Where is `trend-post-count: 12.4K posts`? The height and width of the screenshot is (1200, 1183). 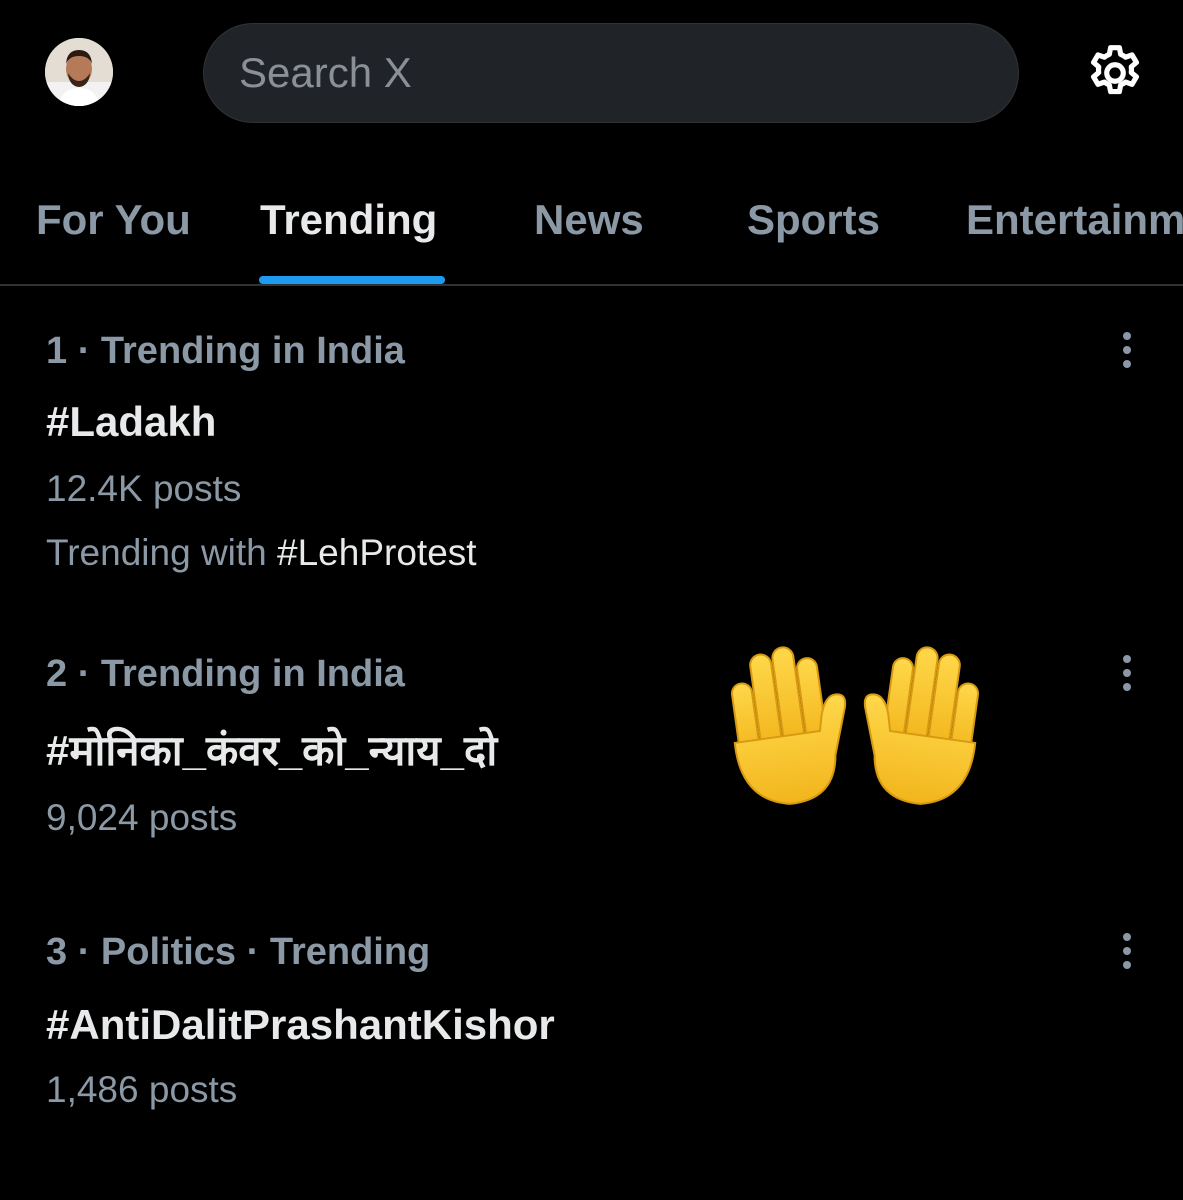 trend-post-count: 12.4K posts is located at coordinates (144, 488).